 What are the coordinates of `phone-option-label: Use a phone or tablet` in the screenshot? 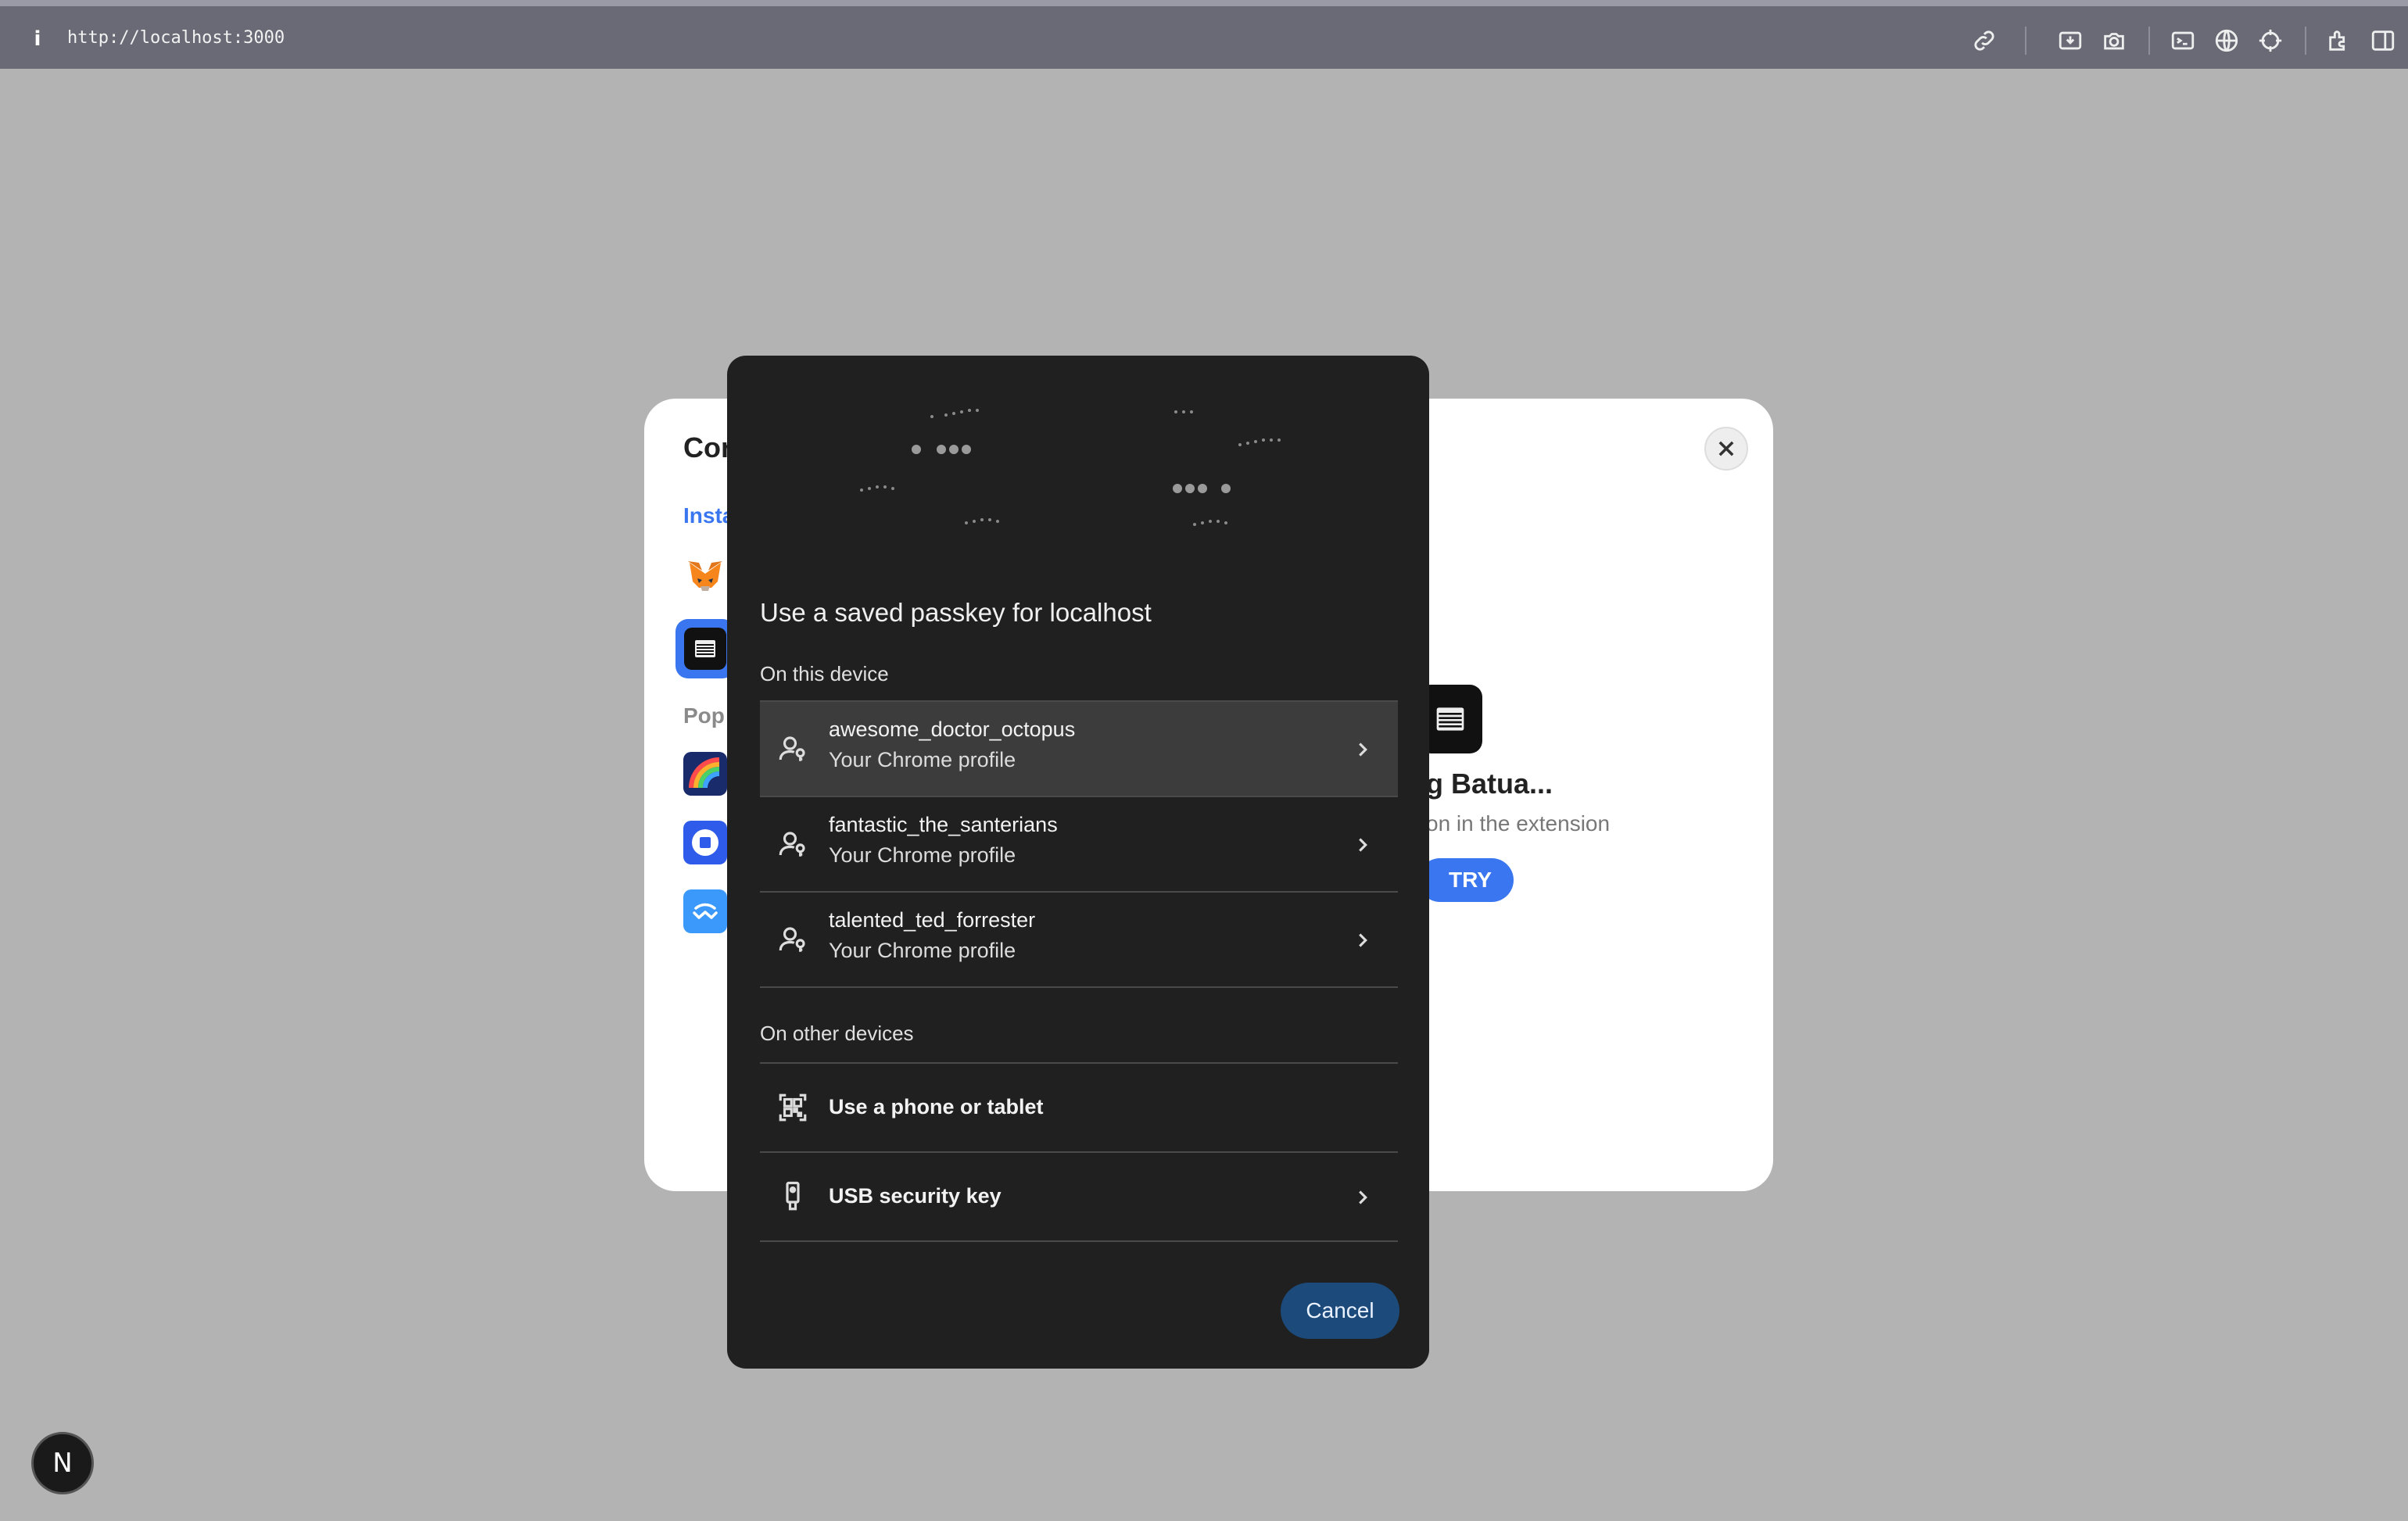 It's located at (937, 1106).